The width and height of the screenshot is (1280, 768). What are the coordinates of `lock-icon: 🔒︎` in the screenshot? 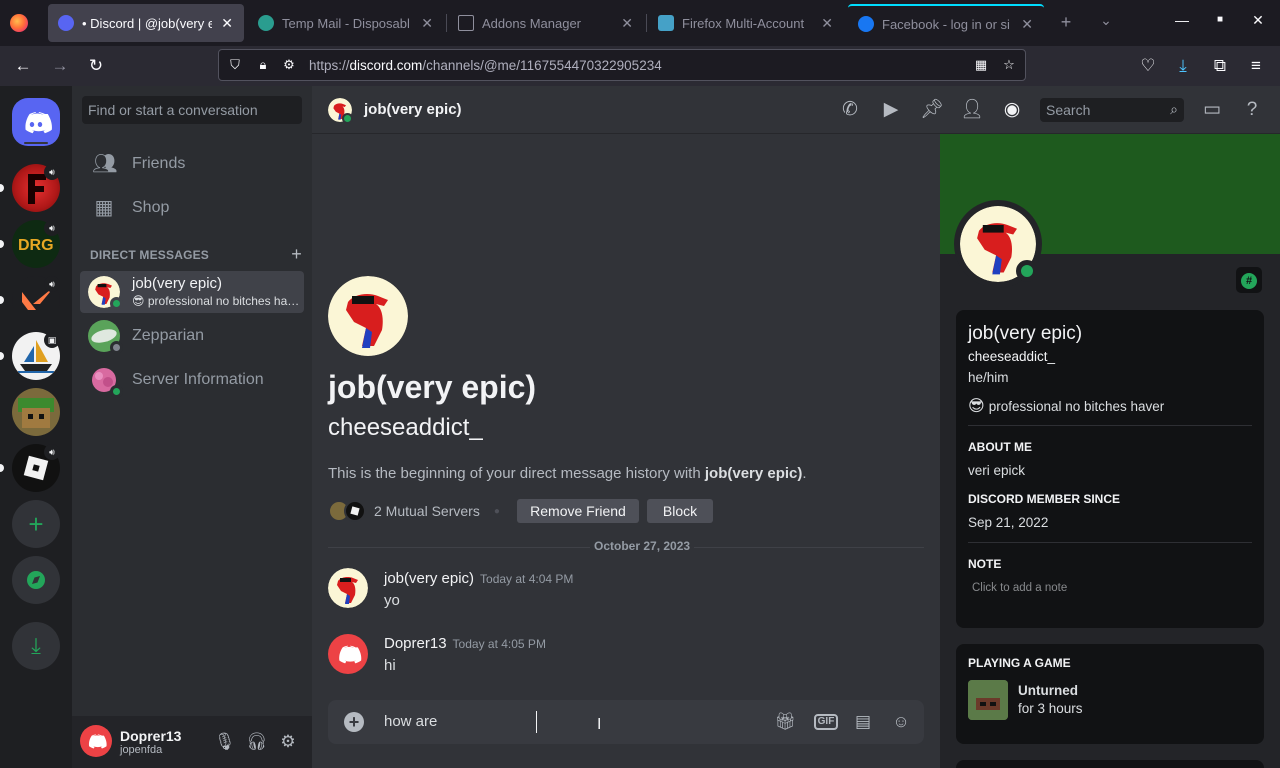 It's located at (263, 65).